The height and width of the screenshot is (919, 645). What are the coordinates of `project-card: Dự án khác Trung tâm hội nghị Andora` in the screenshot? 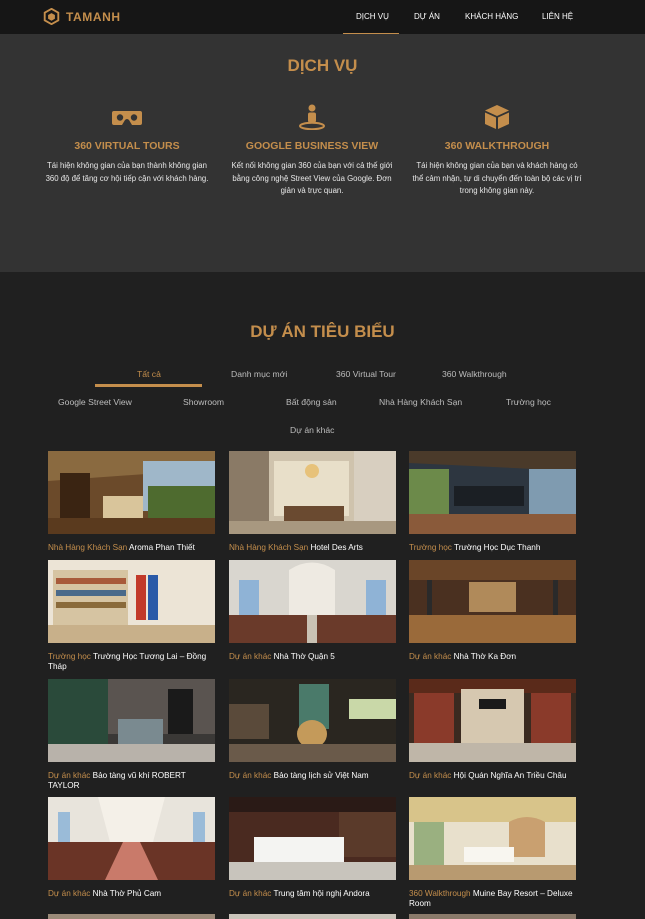 It's located at (312, 848).